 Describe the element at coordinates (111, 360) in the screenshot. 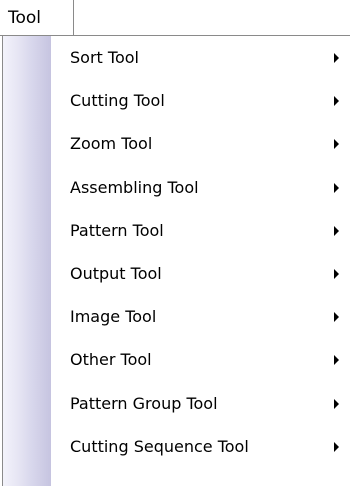

I see `menu-item-label: Other Tool` at that location.